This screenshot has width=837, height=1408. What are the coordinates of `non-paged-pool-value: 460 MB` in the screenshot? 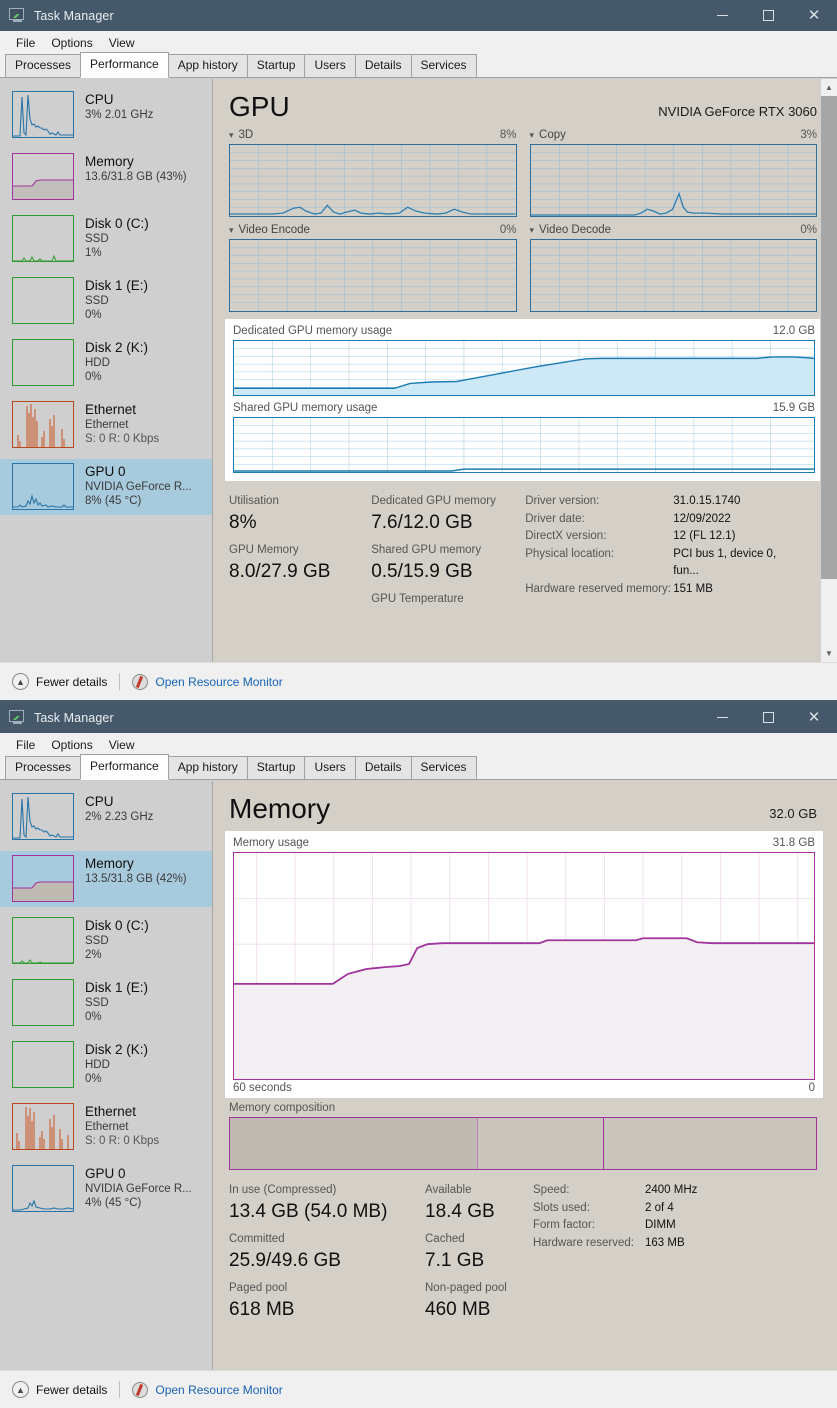 It's located at (458, 1309).